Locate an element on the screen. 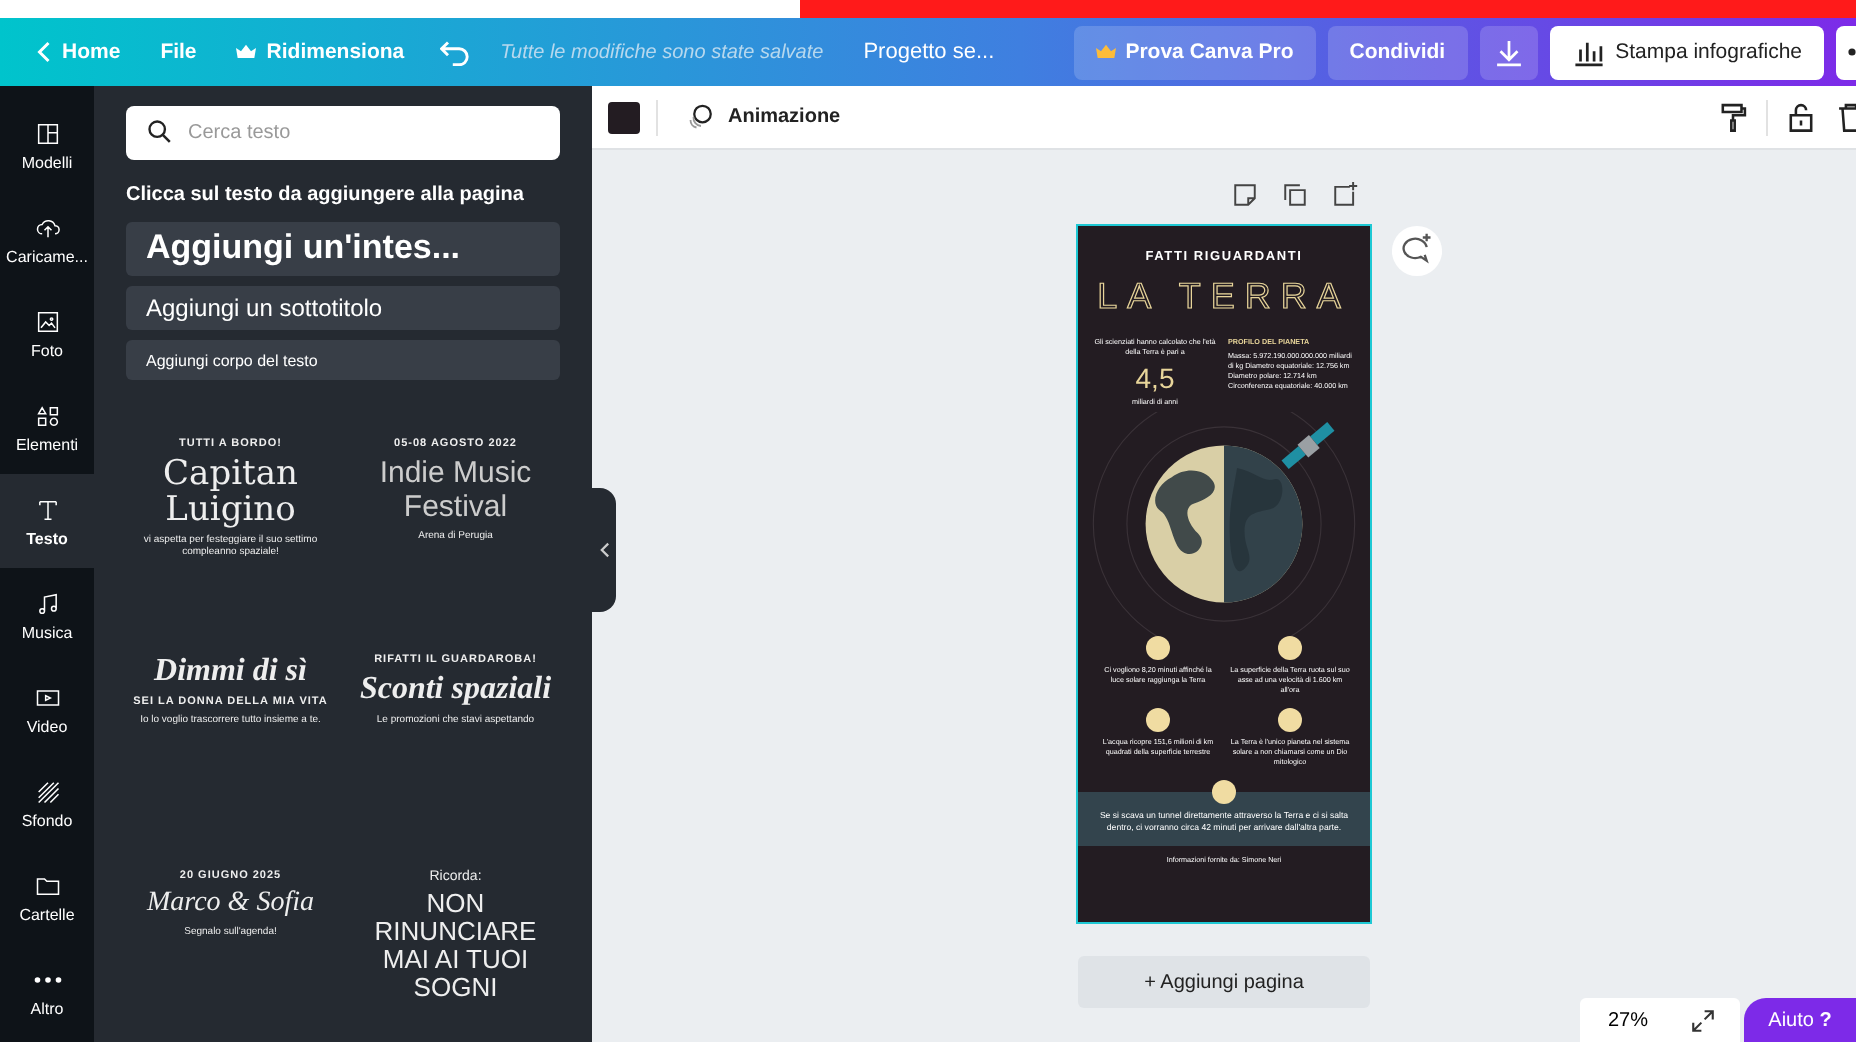 Image resolution: width=1856 pixels, height=1042 pixels. template-text: Sconti spaziali is located at coordinates (455, 690).